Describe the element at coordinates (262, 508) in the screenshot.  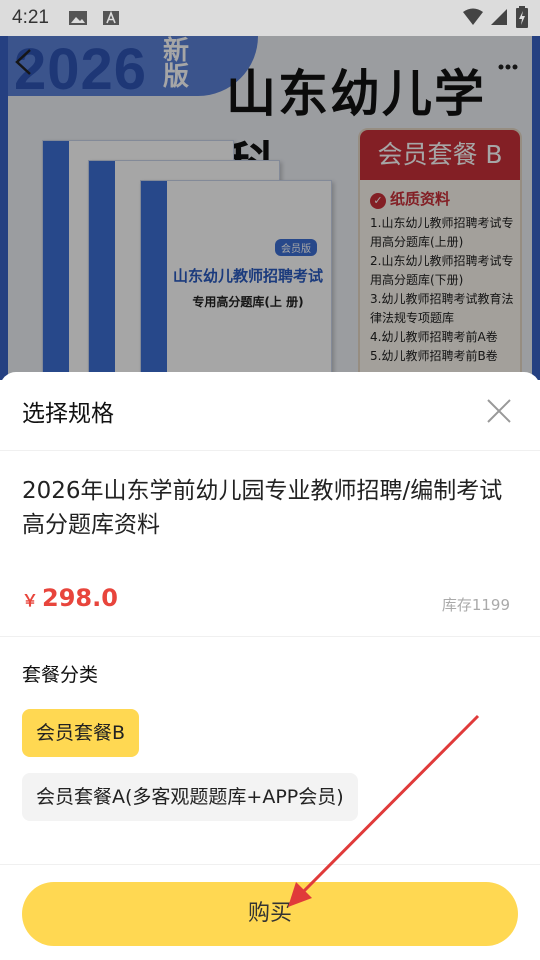
I see `product-name: 2026年山东学前幼儿园专业教师招聘/编制考试高分题库资料` at that location.